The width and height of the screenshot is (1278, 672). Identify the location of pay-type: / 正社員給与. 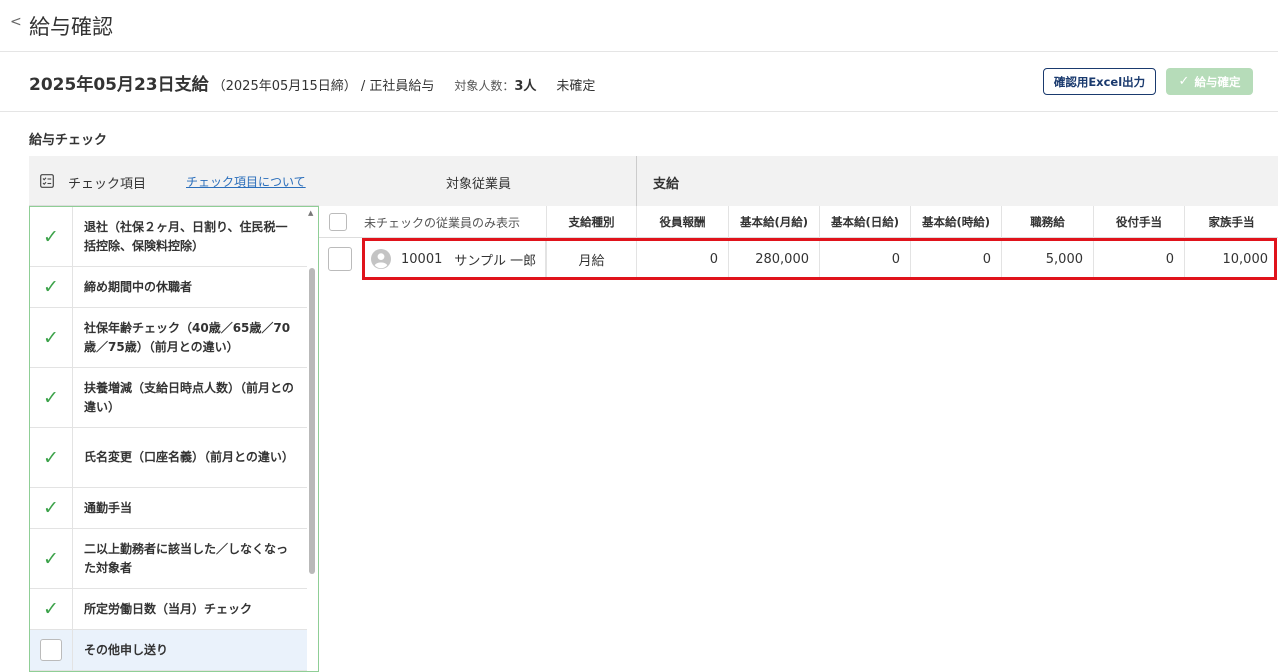
(397, 86).